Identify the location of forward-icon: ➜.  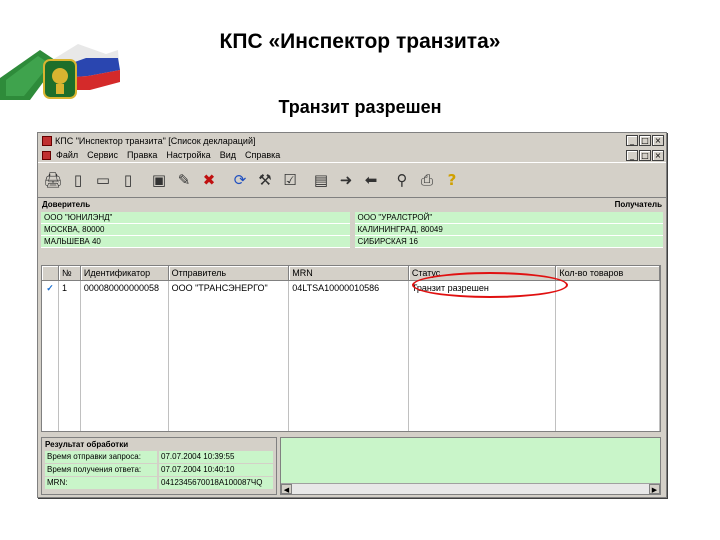
(346, 180).